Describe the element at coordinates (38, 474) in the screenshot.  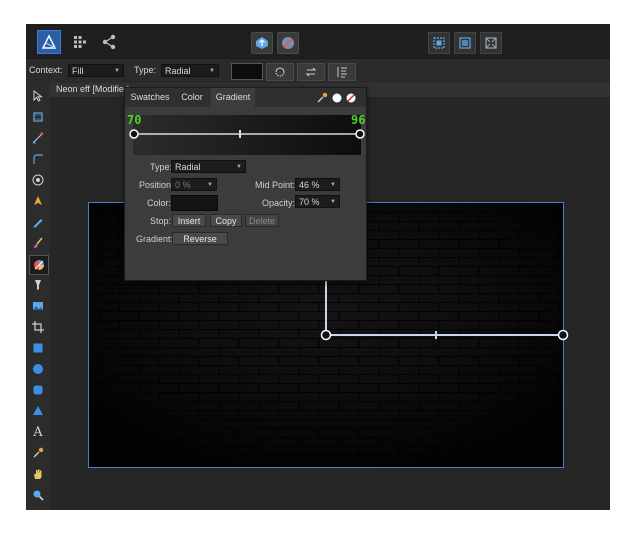
I see `hand-tool-icon` at that location.